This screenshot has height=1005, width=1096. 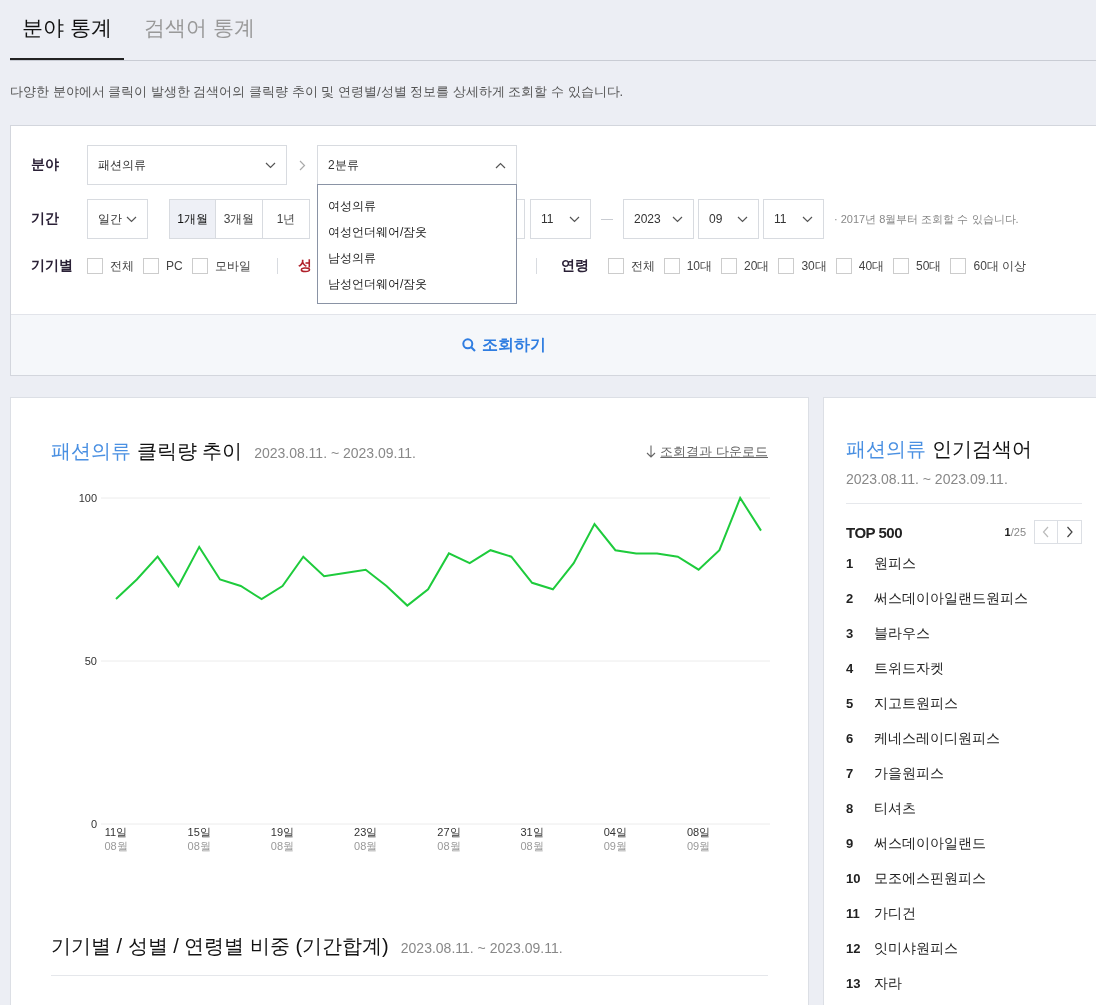 I want to click on range-button: 3개월, so click(x=239, y=219).